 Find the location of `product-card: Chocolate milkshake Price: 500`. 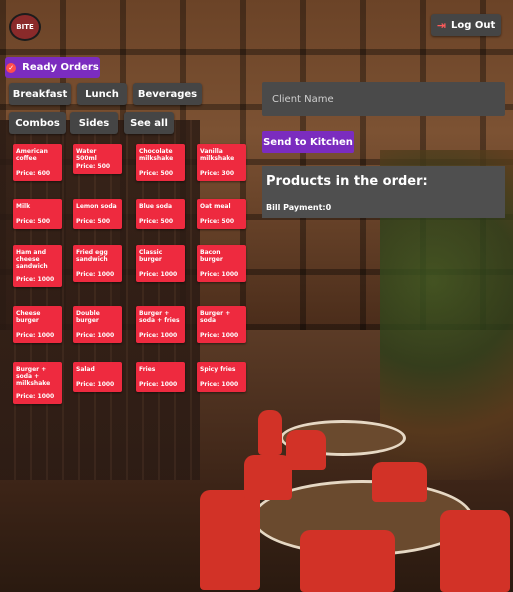

product-card: Chocolate milkshake Price: 500 is located at coordinates (160, 162).